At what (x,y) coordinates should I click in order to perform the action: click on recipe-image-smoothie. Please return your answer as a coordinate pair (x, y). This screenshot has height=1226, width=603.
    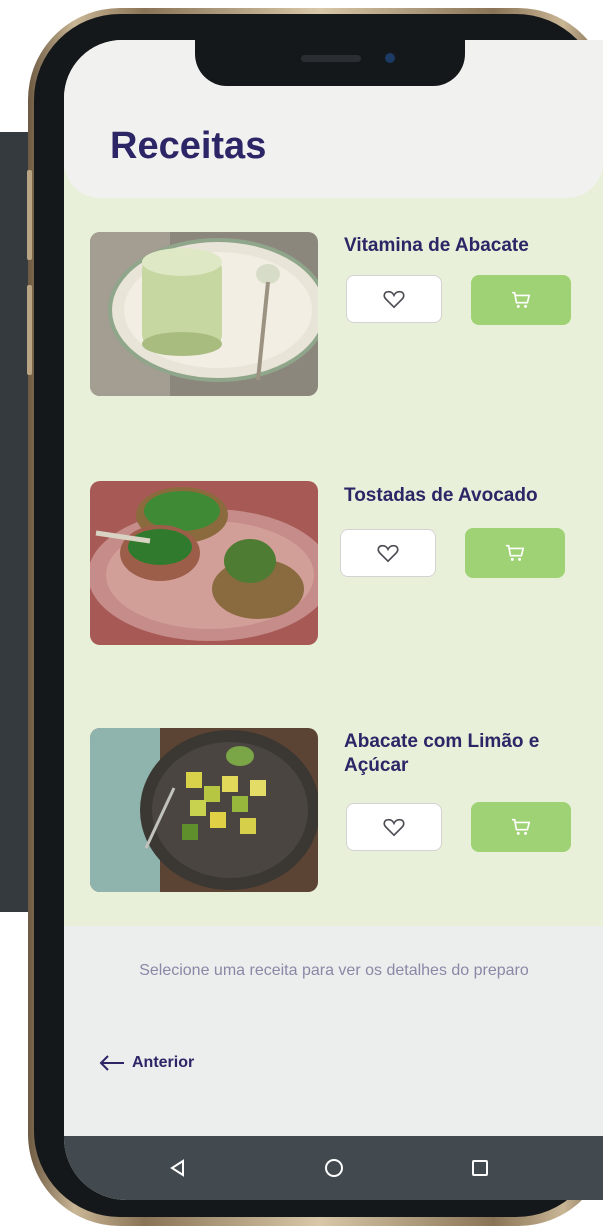
    Looking at the image, I should click on (204, 314).